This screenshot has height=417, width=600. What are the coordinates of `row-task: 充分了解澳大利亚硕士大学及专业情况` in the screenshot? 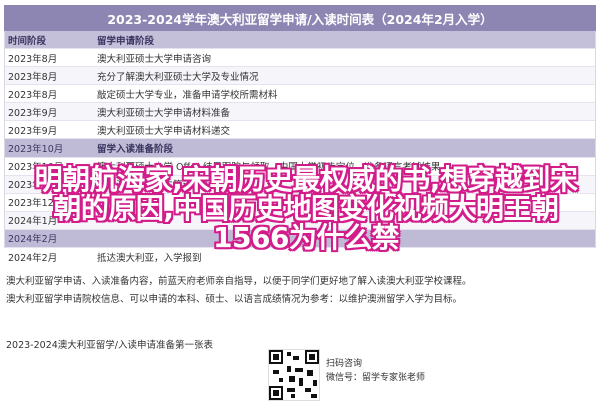 It's located at (178, 77).